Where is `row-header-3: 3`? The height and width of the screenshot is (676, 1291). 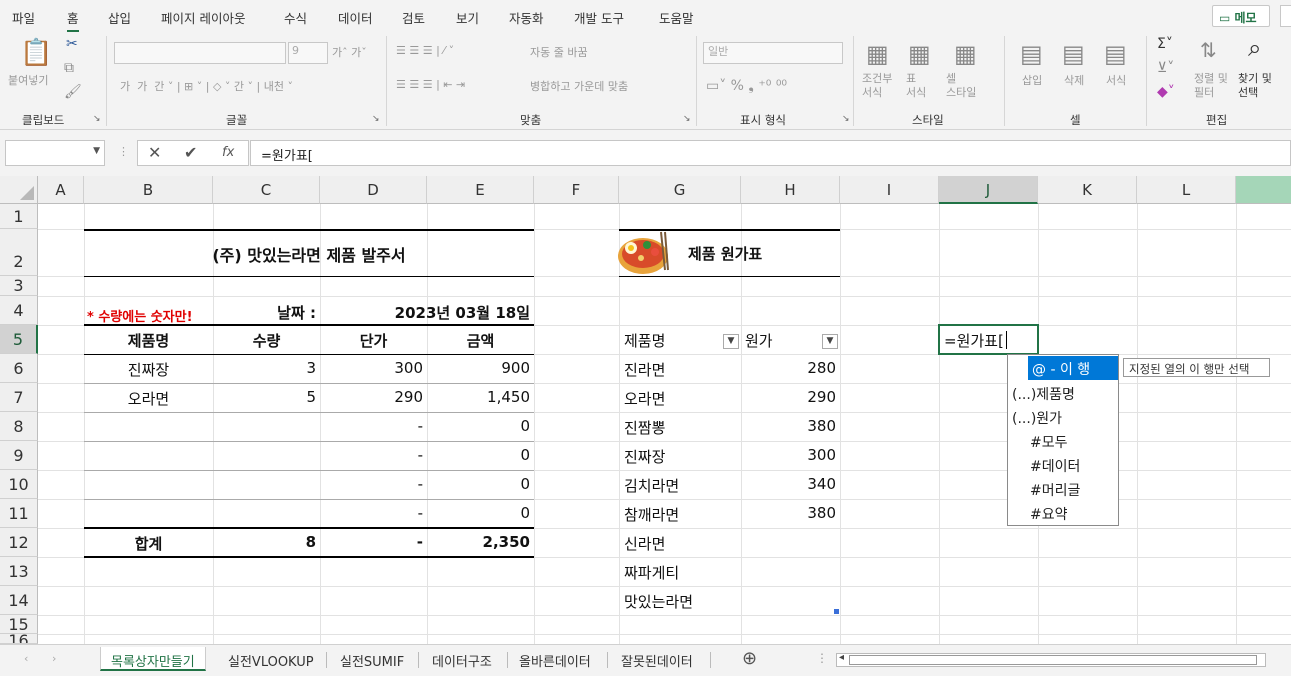
row-header-3: 3 is located at coordinates (19, 286).